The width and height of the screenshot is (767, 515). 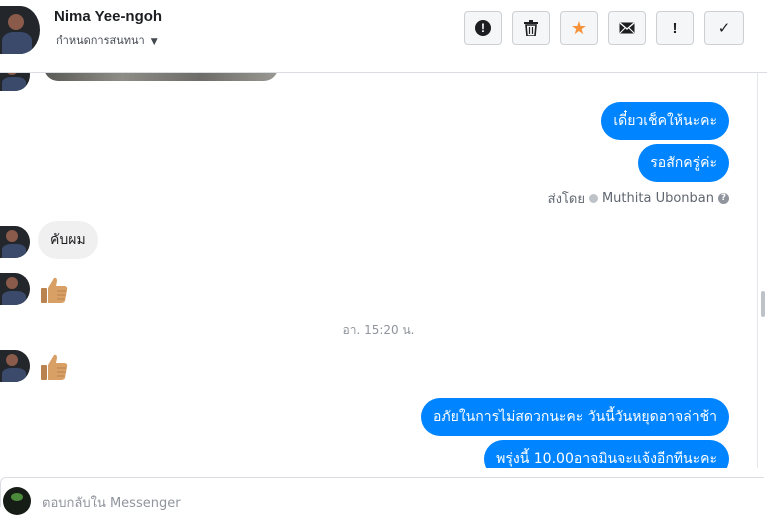 I want to click on caret-down-icon: ▼, so click(x=154, y=42).